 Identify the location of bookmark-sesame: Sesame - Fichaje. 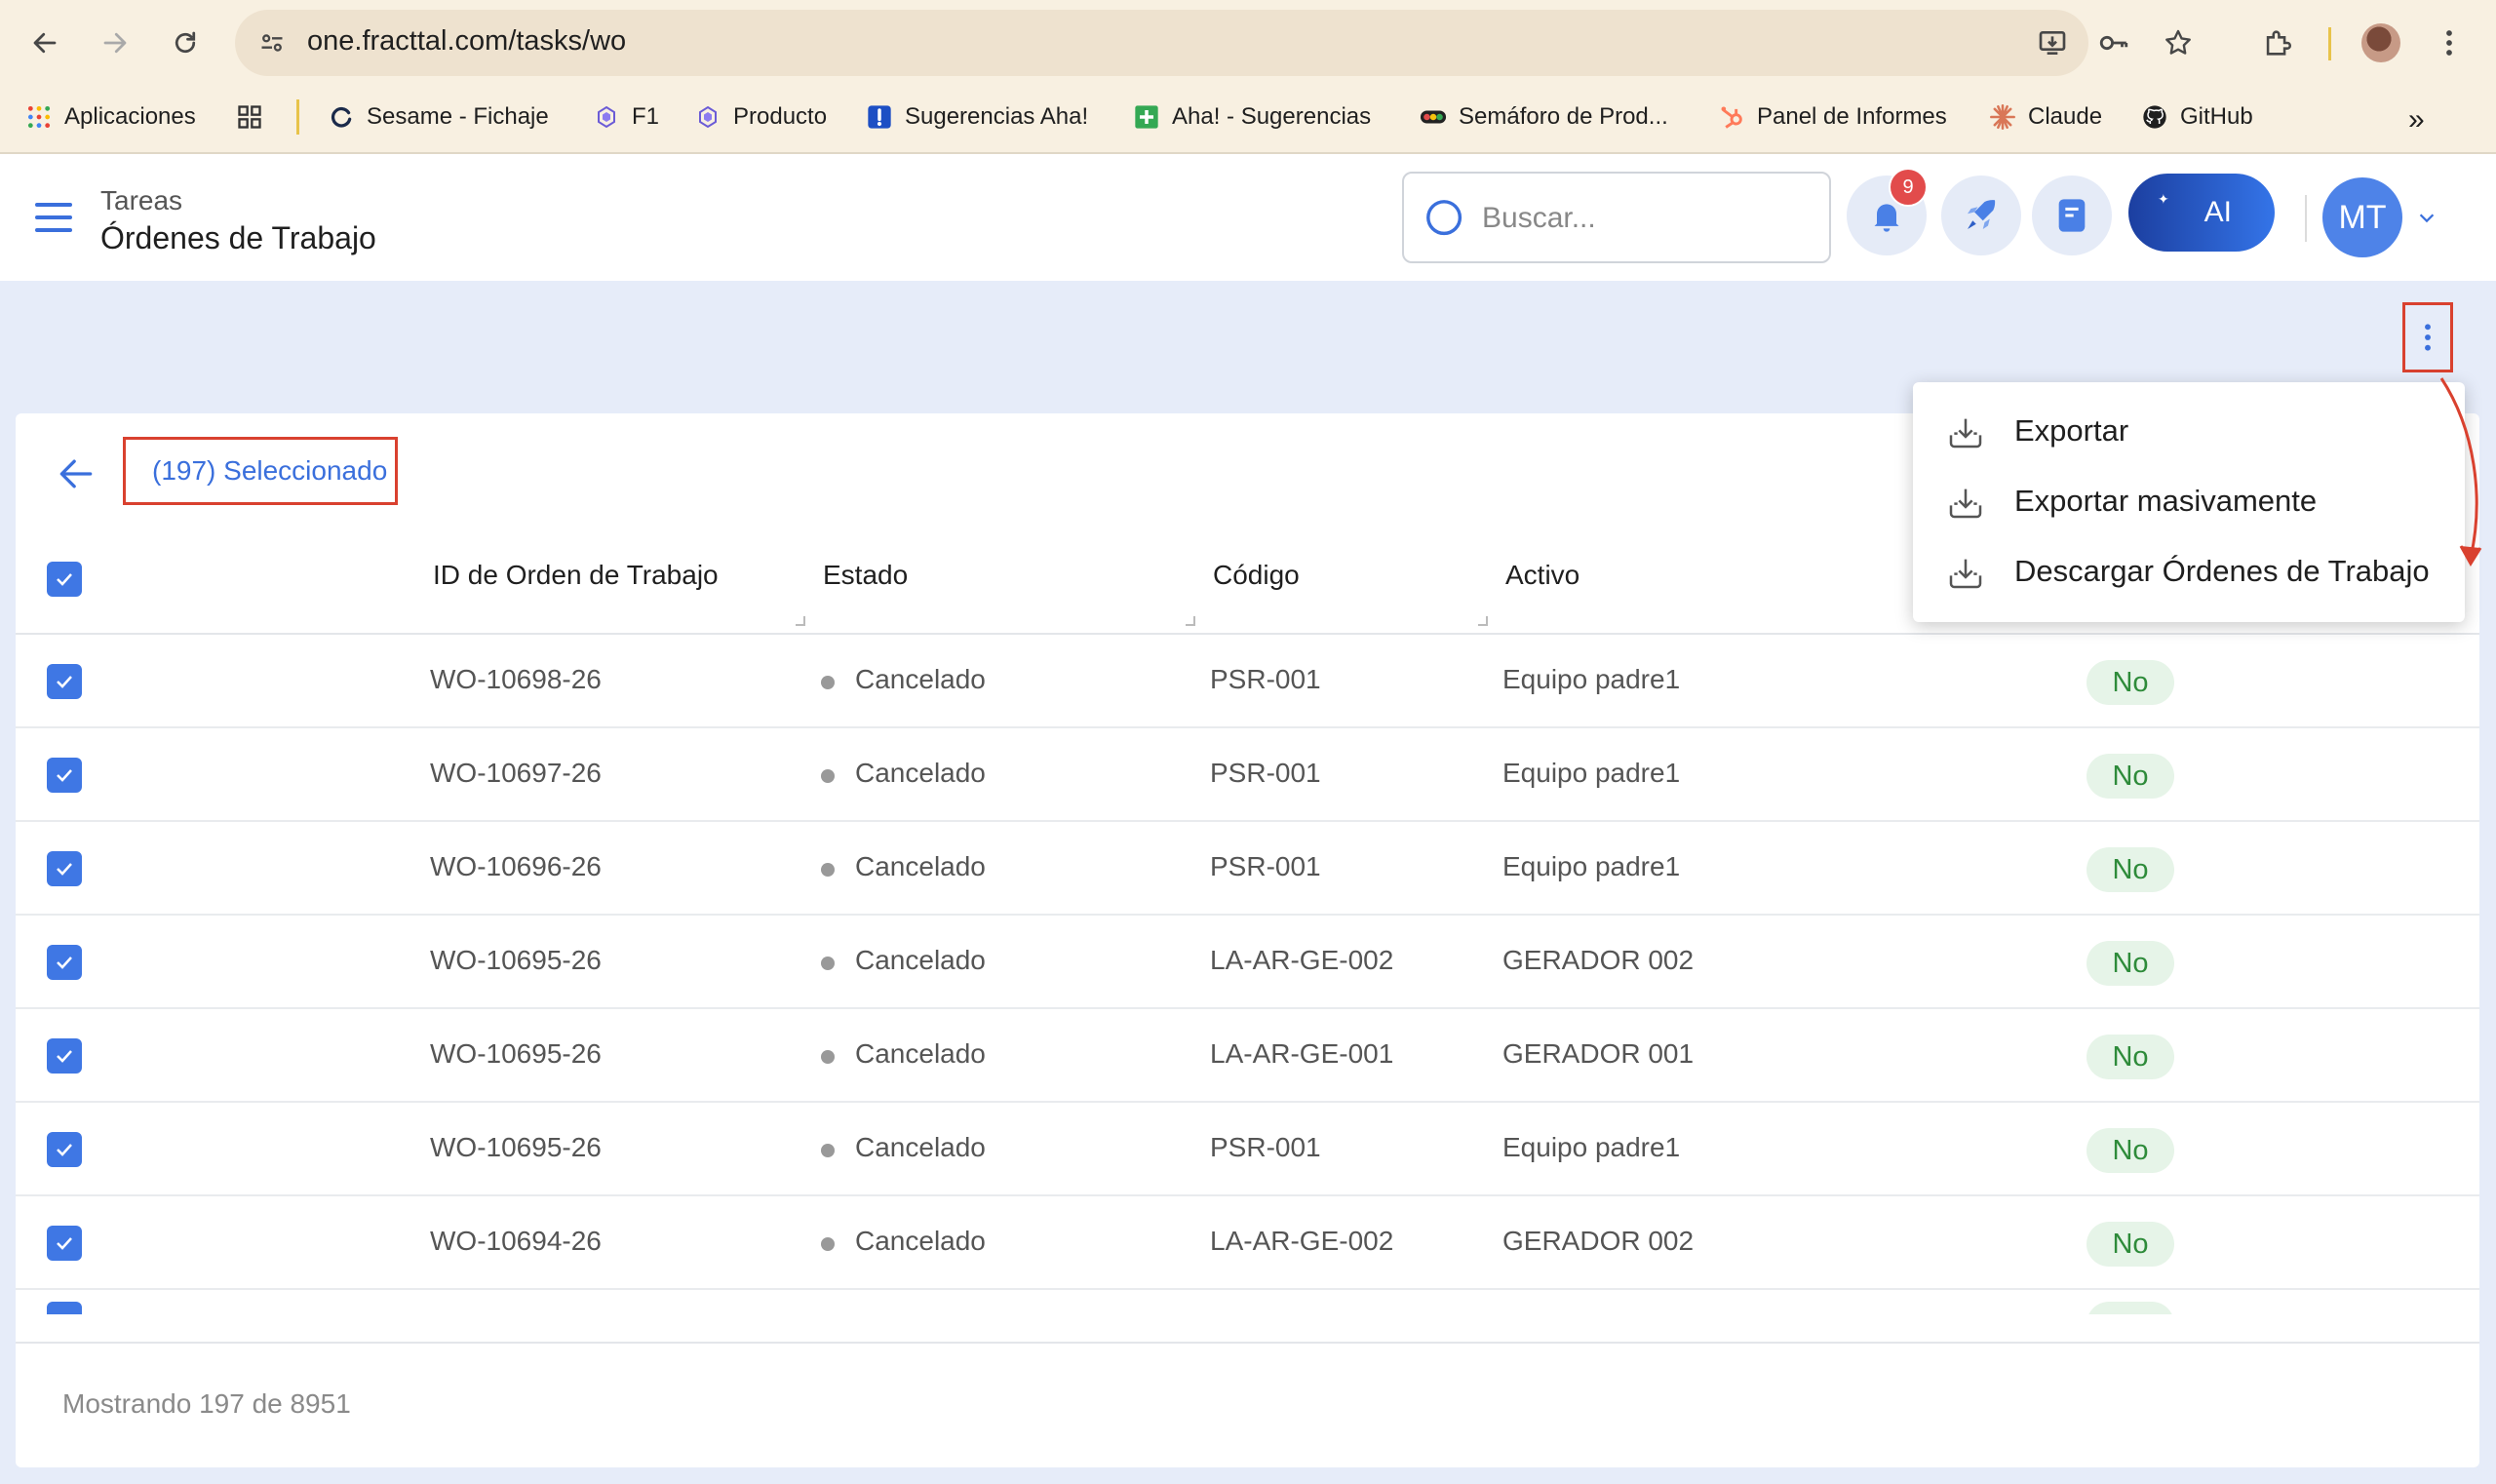
(438, 117).